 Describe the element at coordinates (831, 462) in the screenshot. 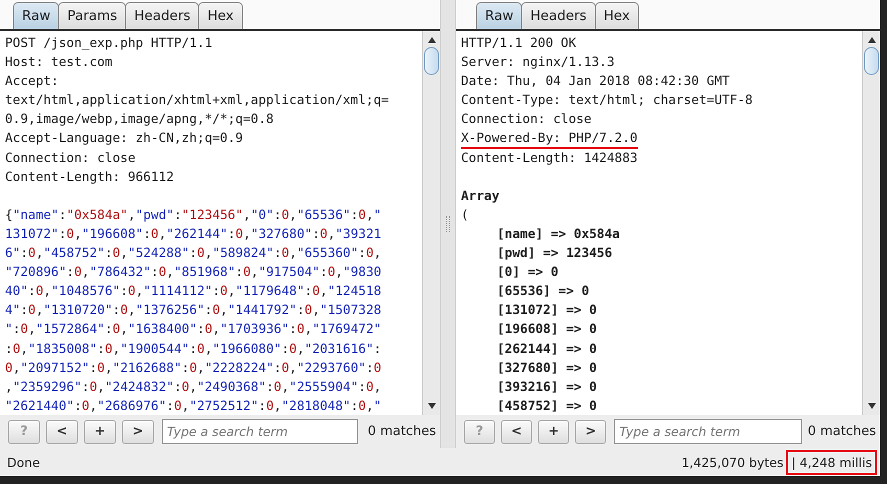

I see `response-time: | 4,248 millis` at that location.